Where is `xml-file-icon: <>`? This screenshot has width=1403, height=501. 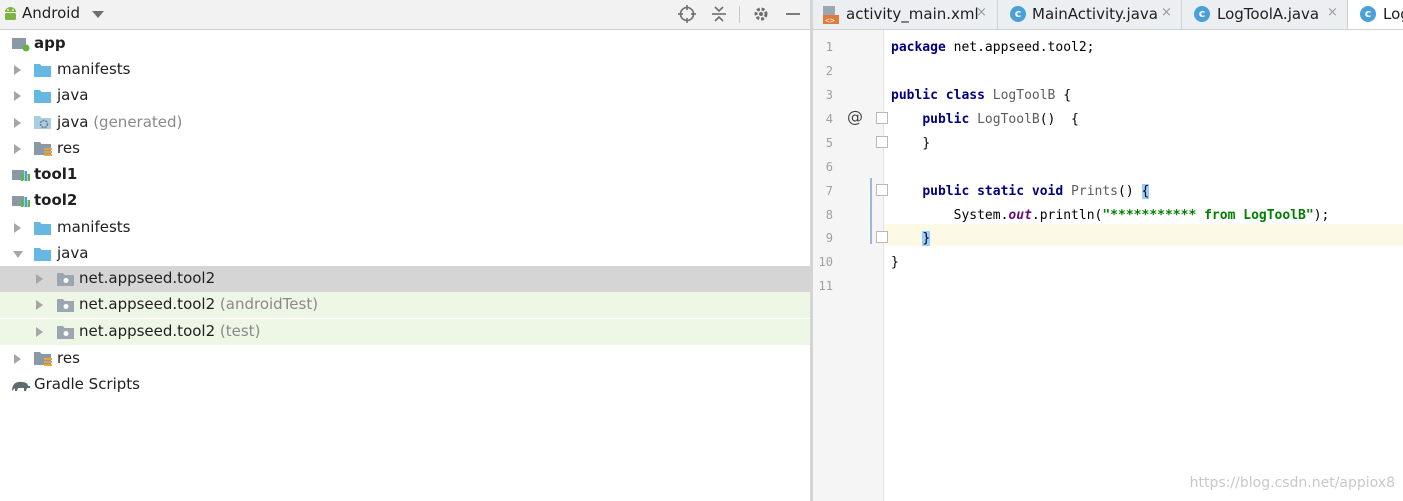
xml-file-icon: <> is located at coordinates (832, 15).